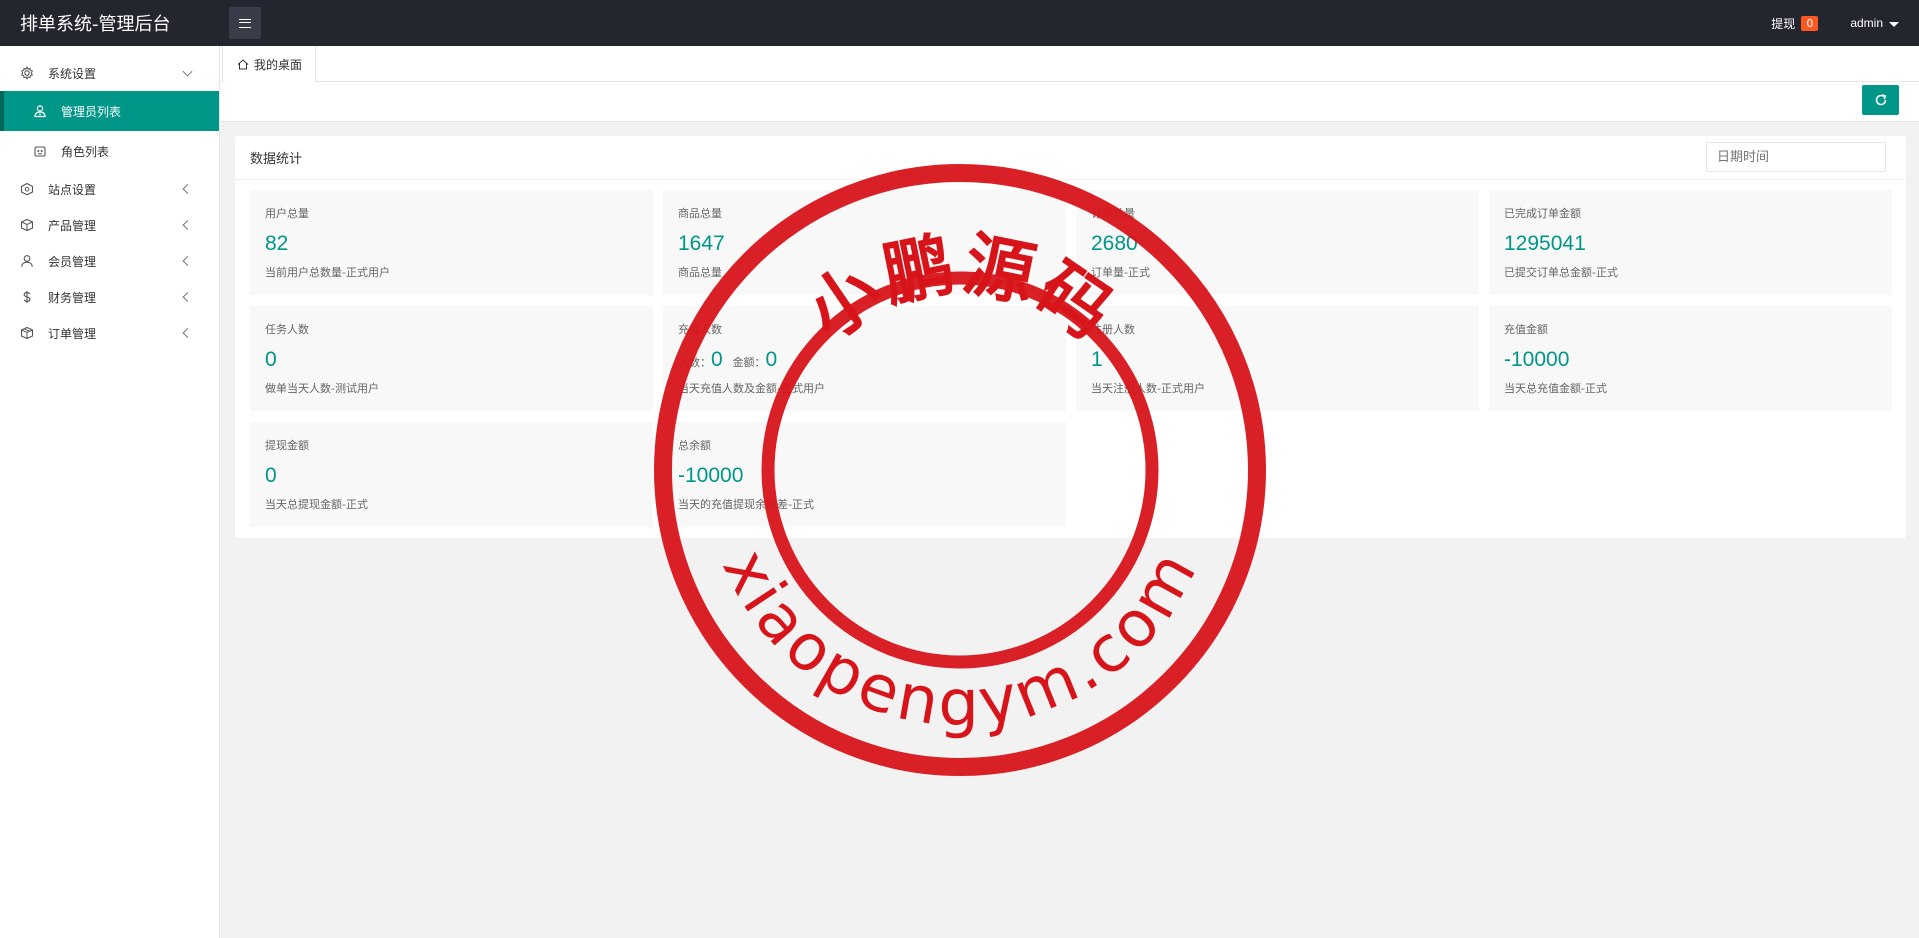  I want to click on withdraw-label: 提现, so click(1783, 23).